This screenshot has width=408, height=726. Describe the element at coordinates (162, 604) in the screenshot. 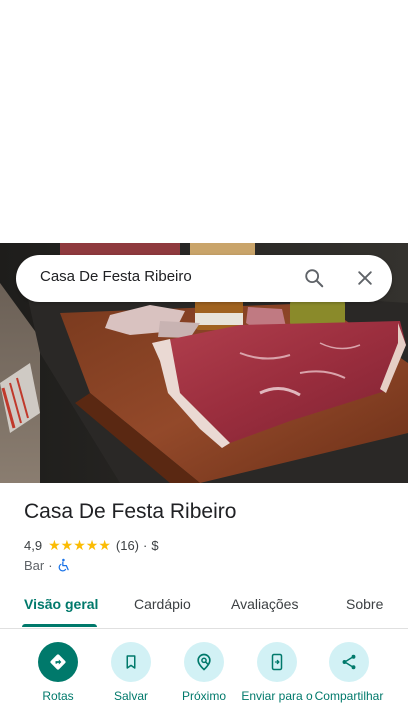

I see `tab-menu: Cardápio` at that location.